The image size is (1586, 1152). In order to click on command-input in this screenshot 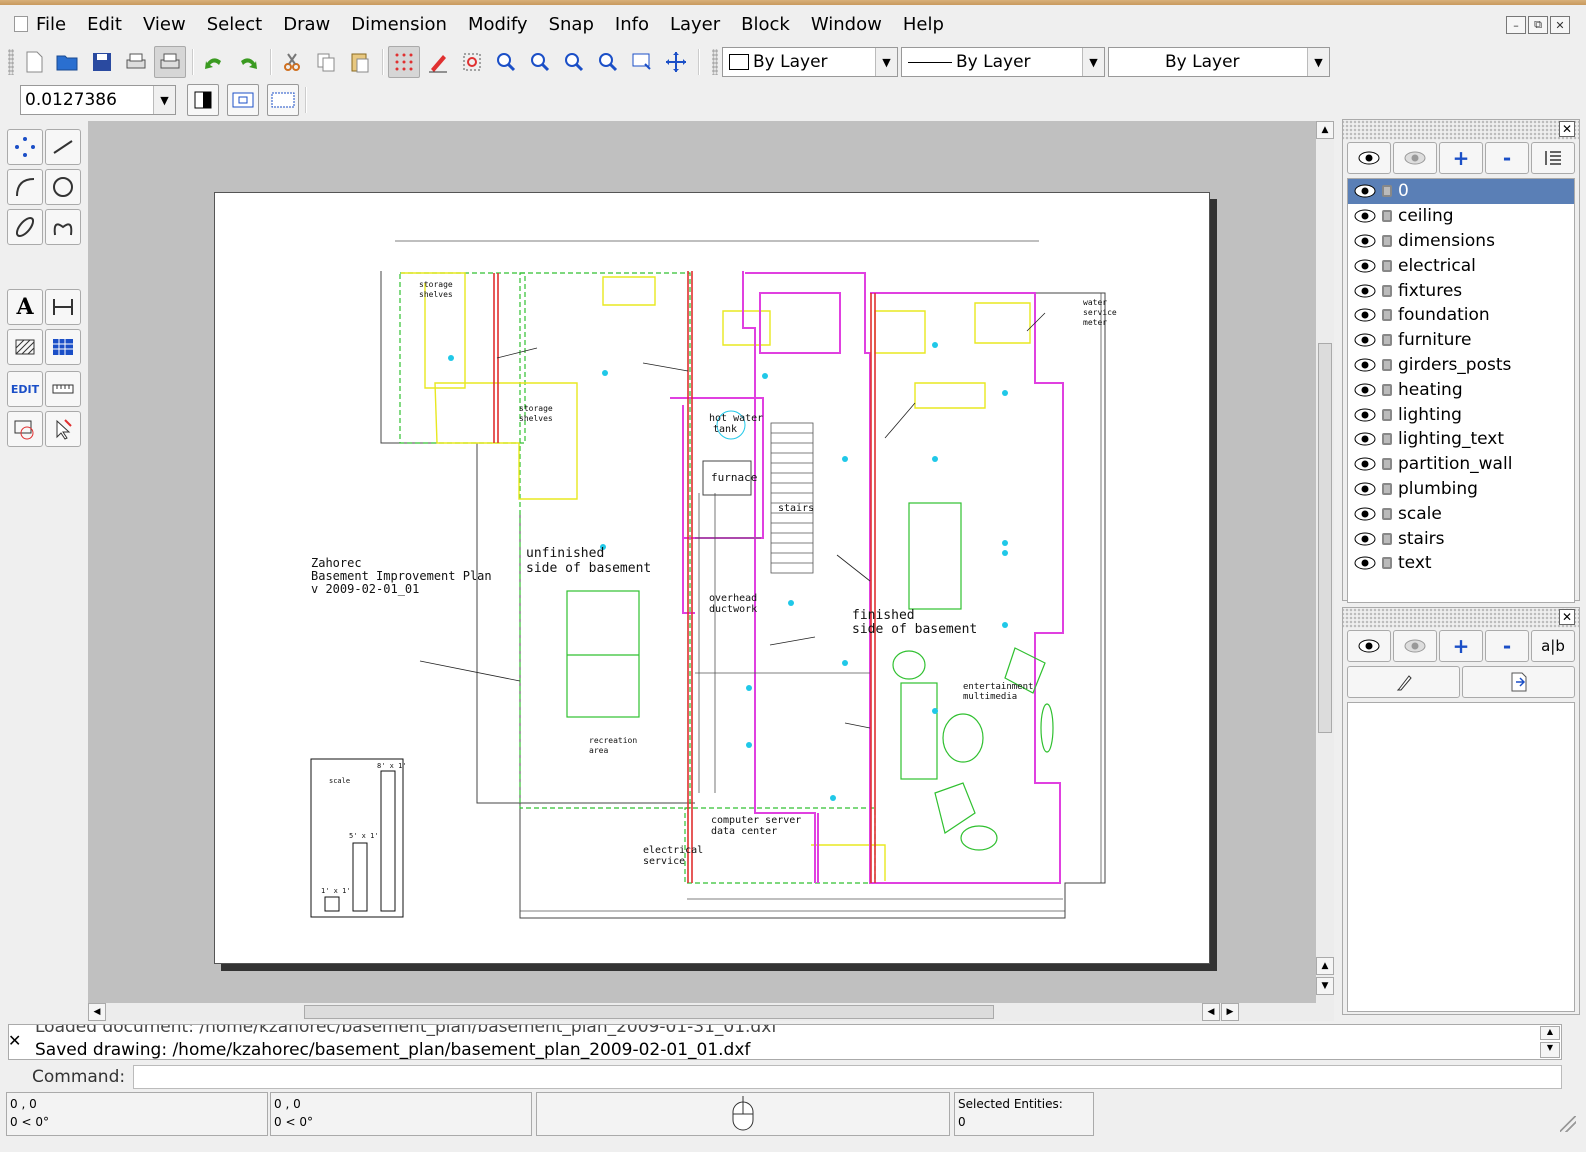, I will do `click(847, 1077)`.